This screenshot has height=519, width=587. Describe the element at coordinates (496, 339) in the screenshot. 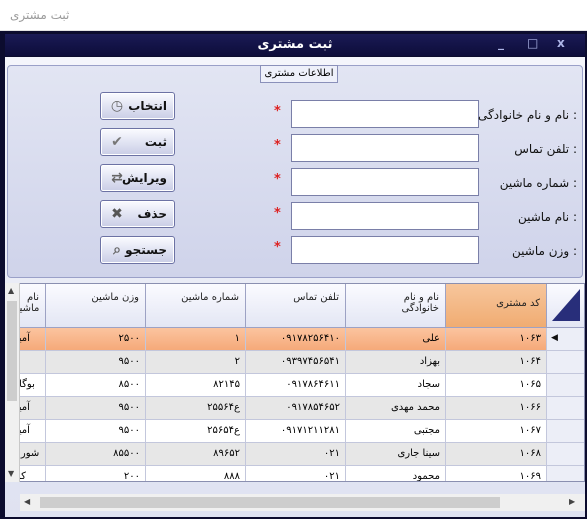

I see `customer-code-cell: ۱۰۶۳` at that location.